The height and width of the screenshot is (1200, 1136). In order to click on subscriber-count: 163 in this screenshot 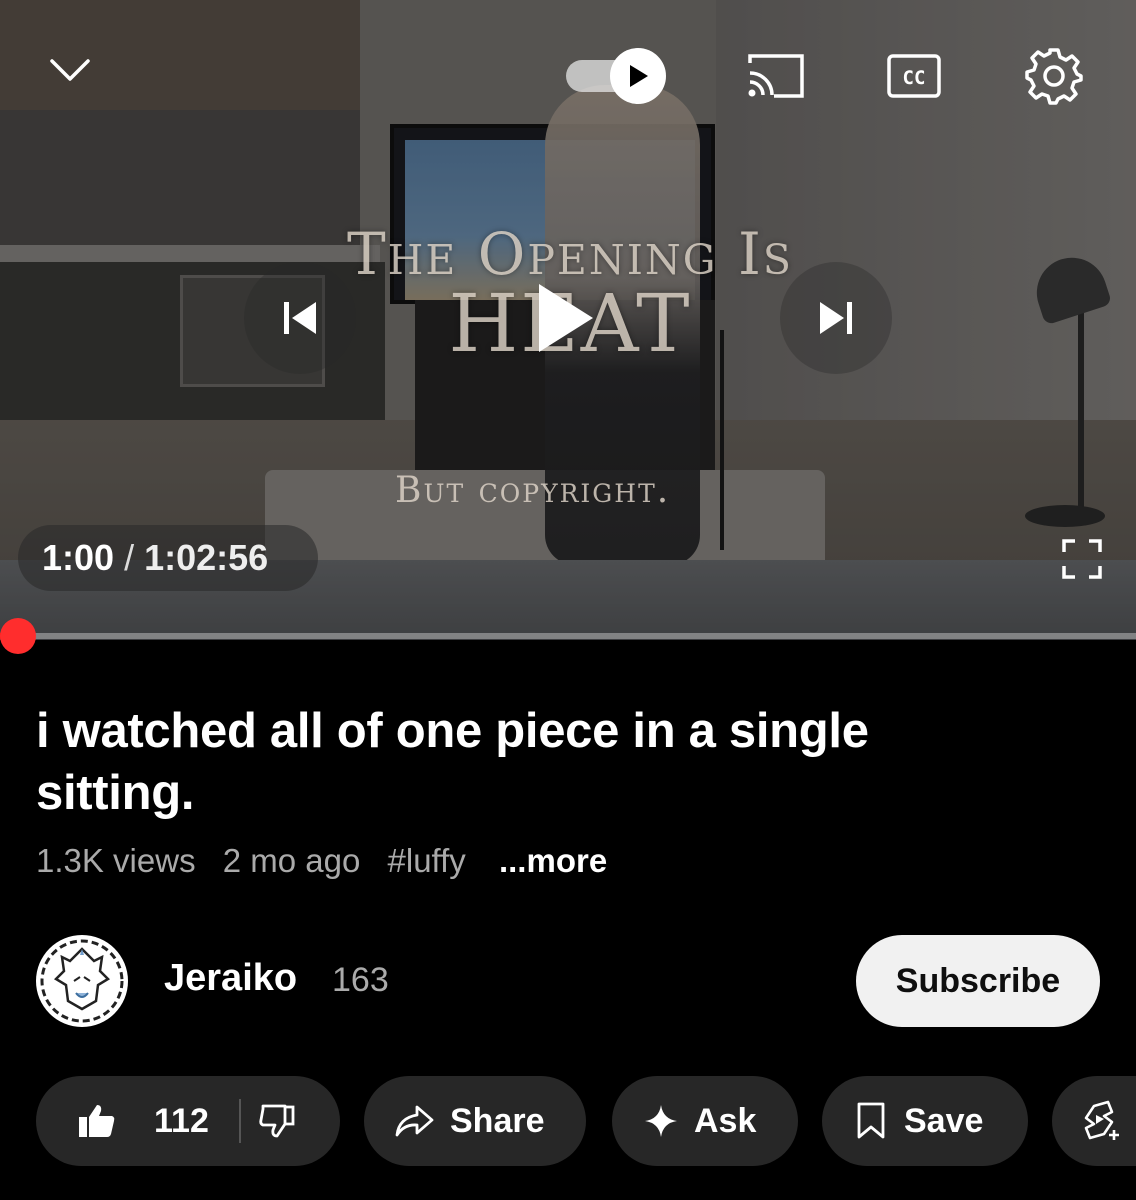, I will do `click(360, 980)`.